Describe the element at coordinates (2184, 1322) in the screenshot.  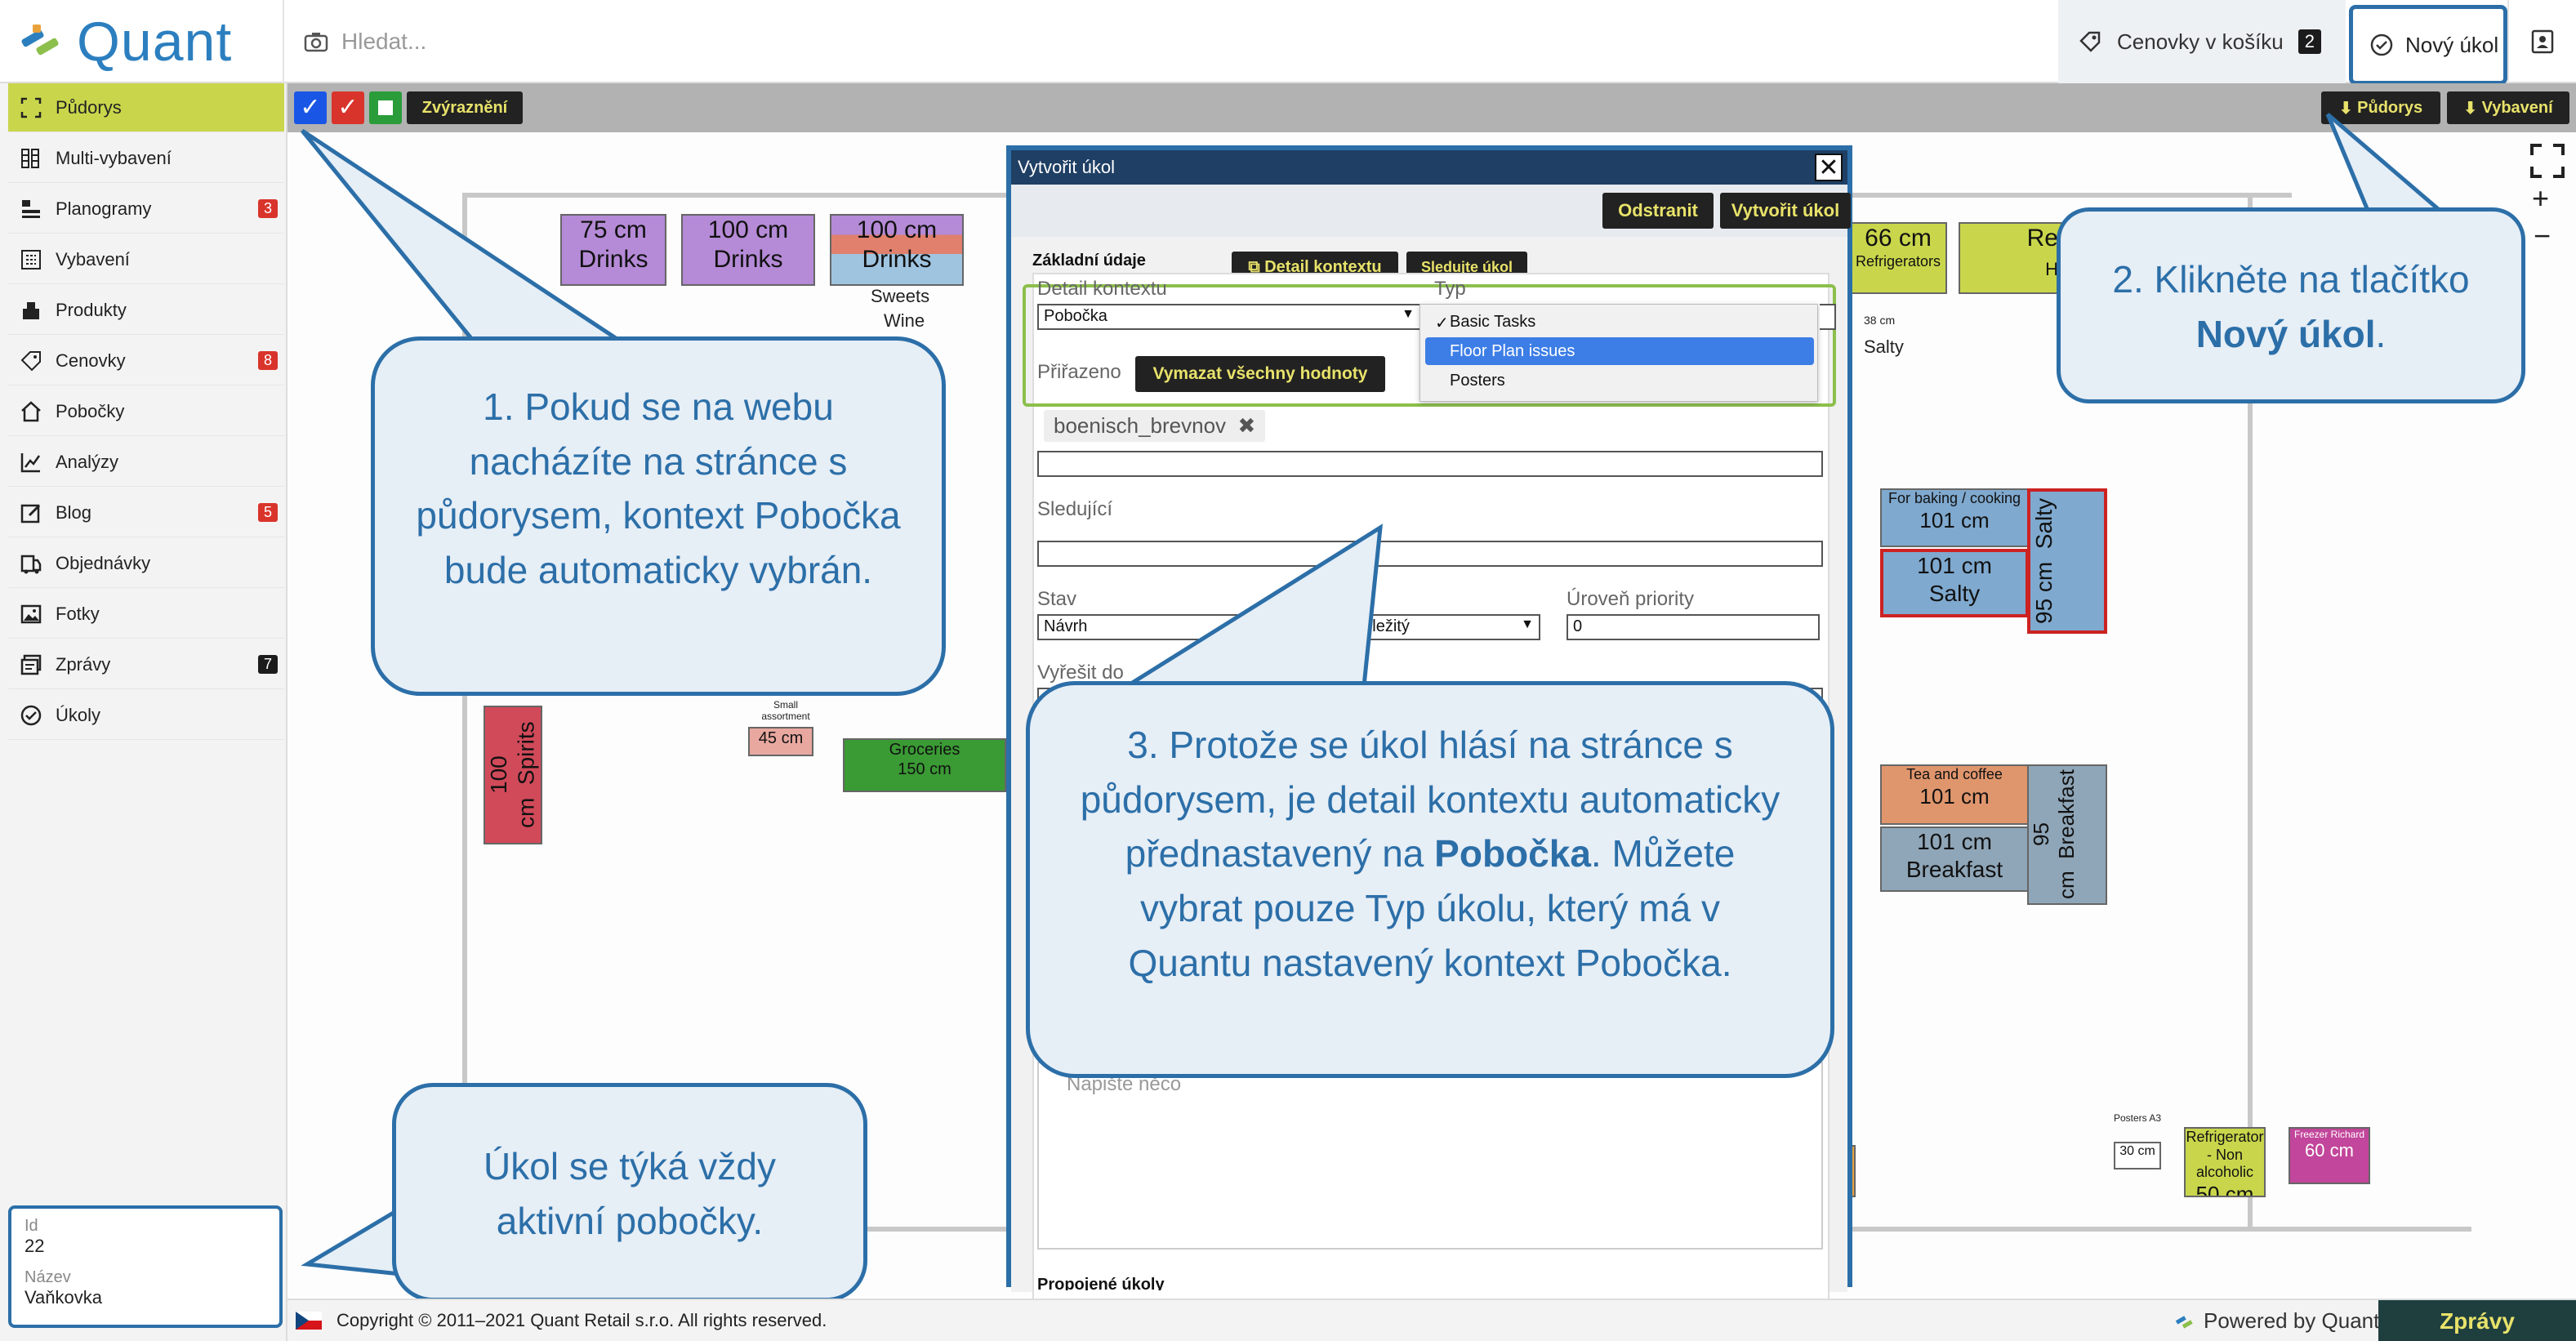
I see `quant-small-logo-icon` at that location.